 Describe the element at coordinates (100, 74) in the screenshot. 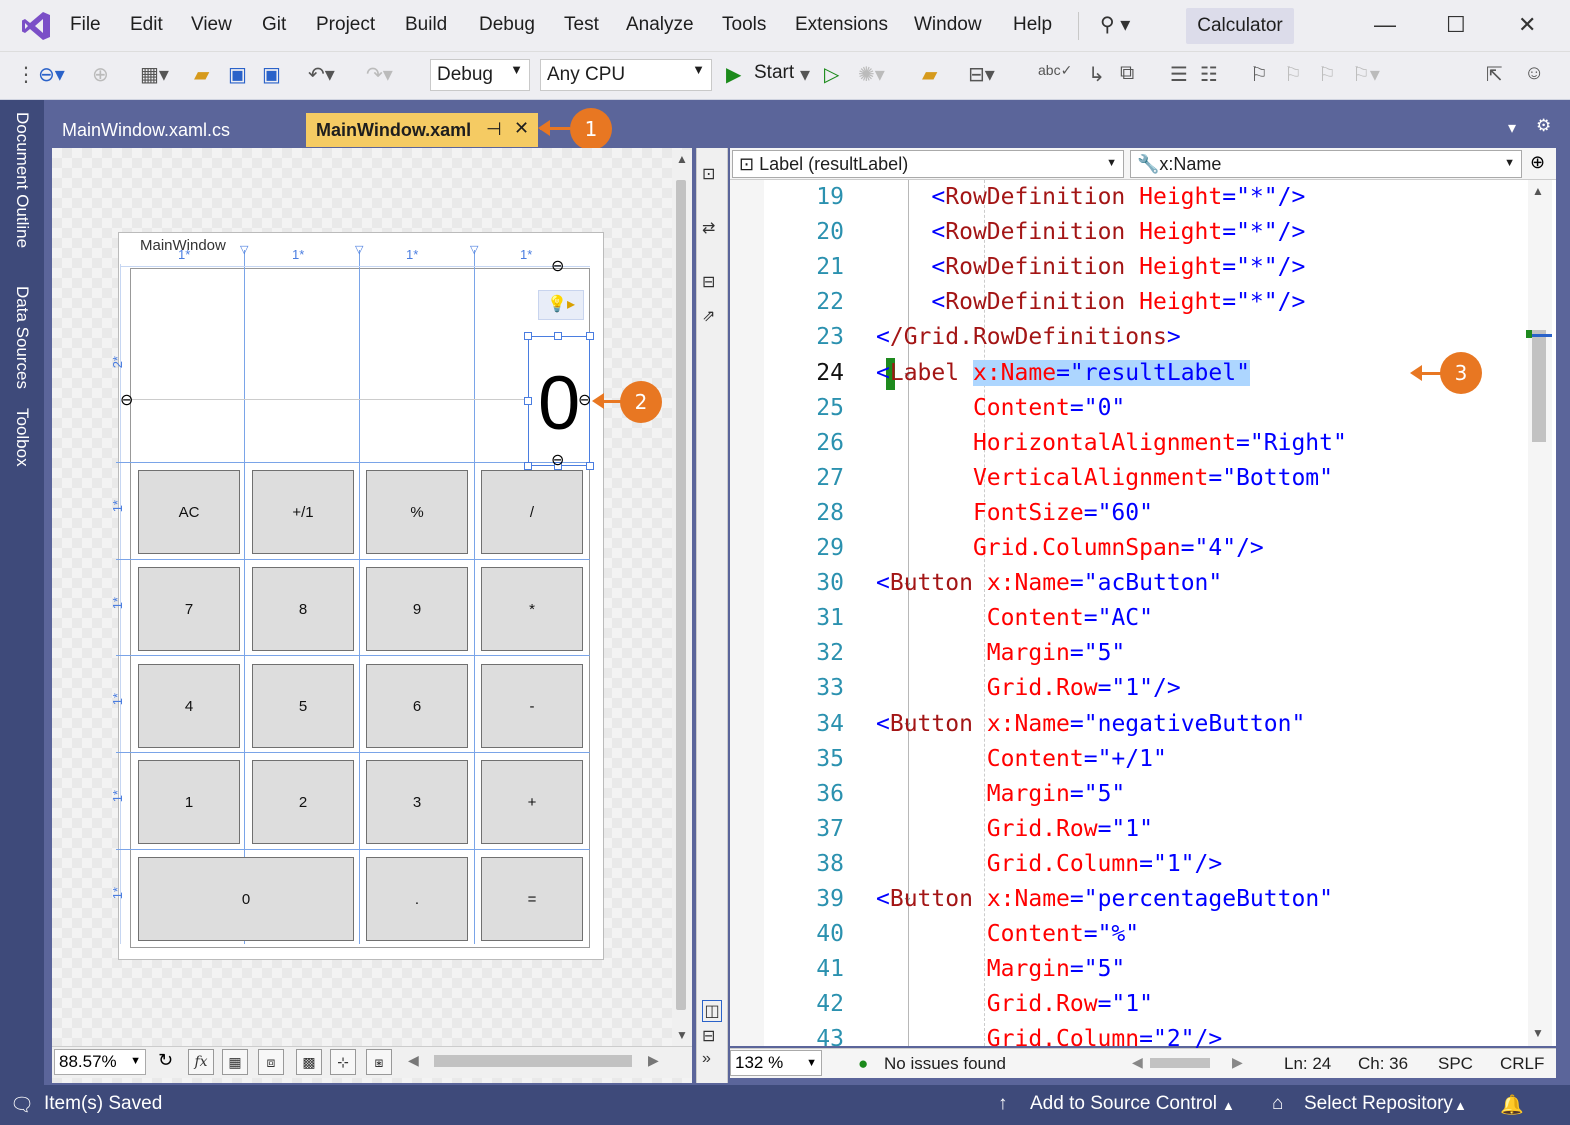

I see `forward-icon: ⊕` at that location.